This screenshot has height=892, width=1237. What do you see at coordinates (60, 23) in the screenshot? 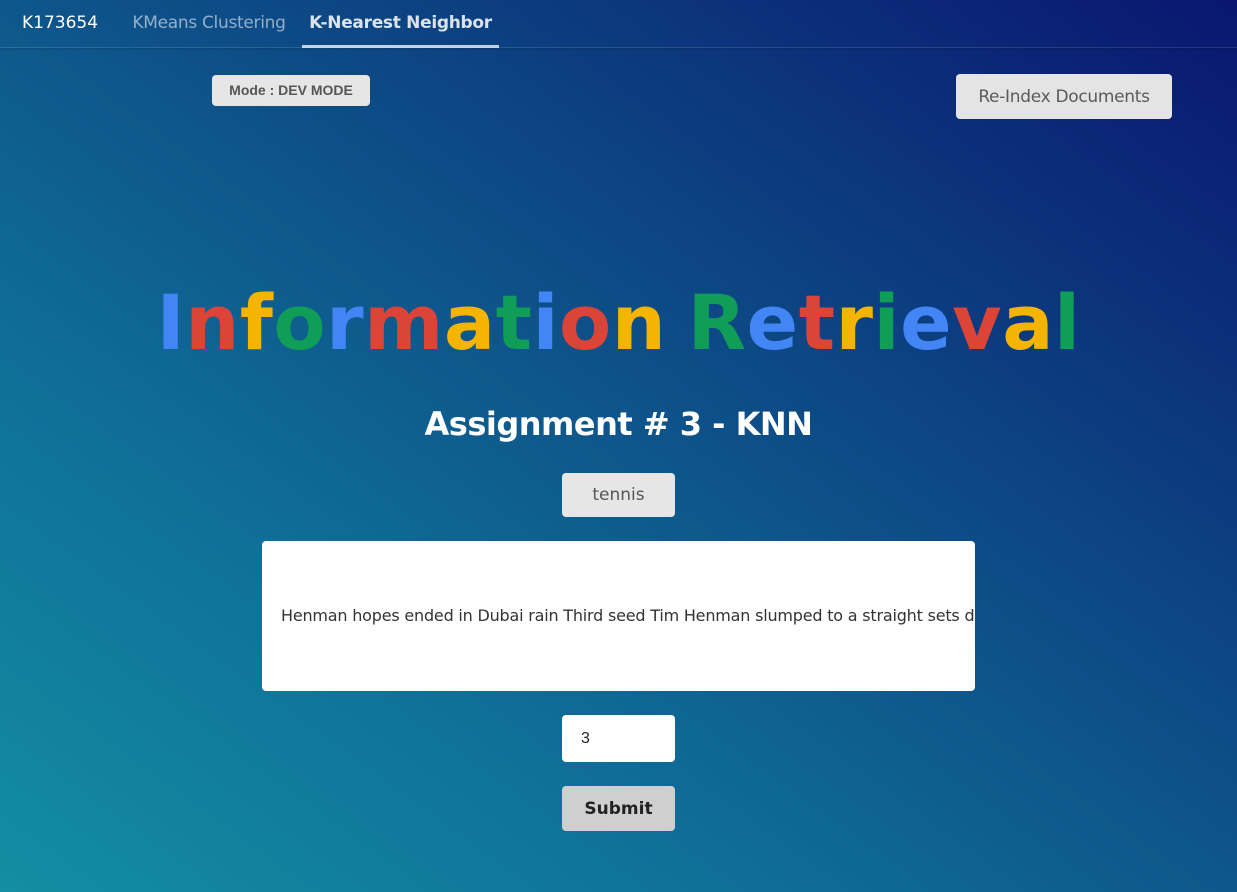
I see `brand-link: K173654` at bounding box center [60, 23].